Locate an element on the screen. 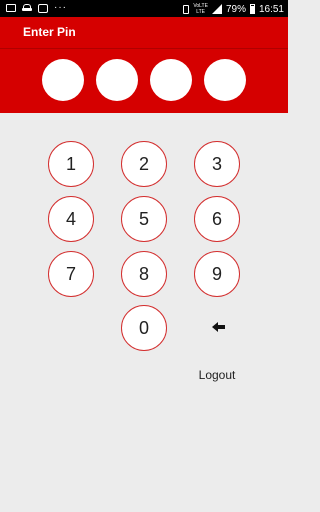 Image resolution: width=320 pixels, height=512 pixels. app-bar: Enter Pin is located at coordinates (144, 32).